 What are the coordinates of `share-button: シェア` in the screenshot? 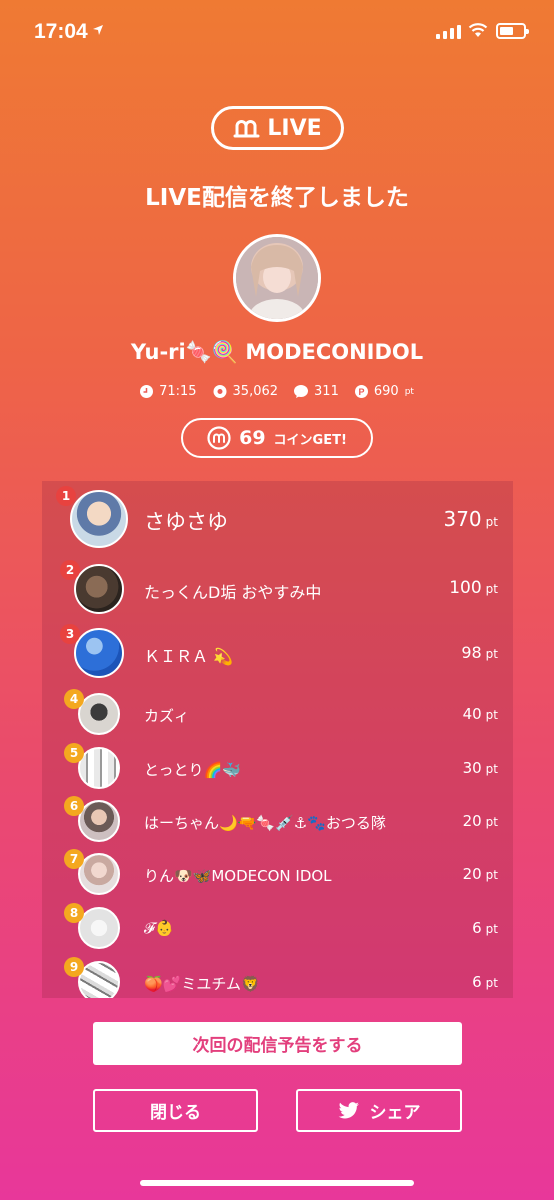 It's located at (379, 1110).